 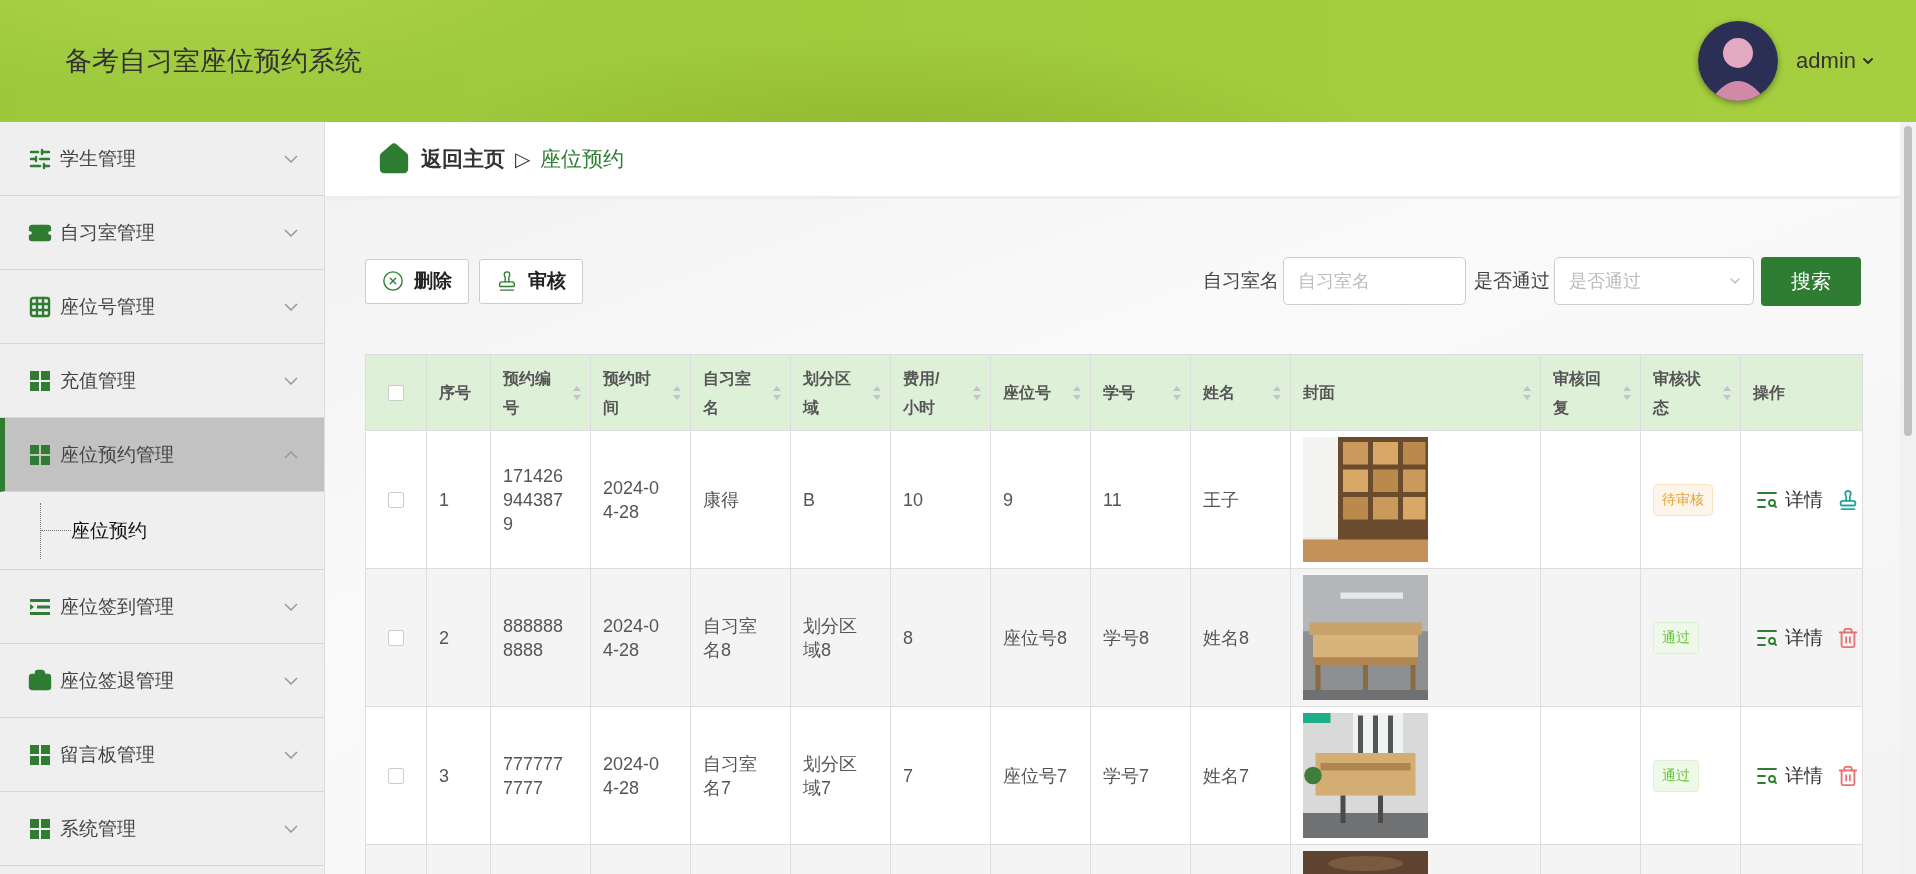 What do you see at coordinates (1683, 499) in the screenshot?
I see `status-badge: 待审核` at bounding box center [1683, 499].